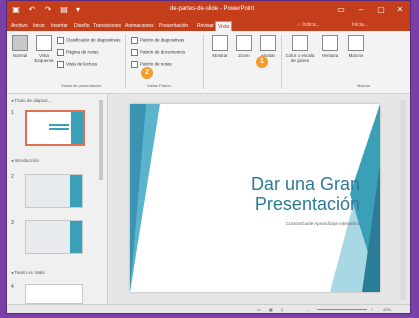  I want to click on thumbnail-scrollbar, so click(101, 140).